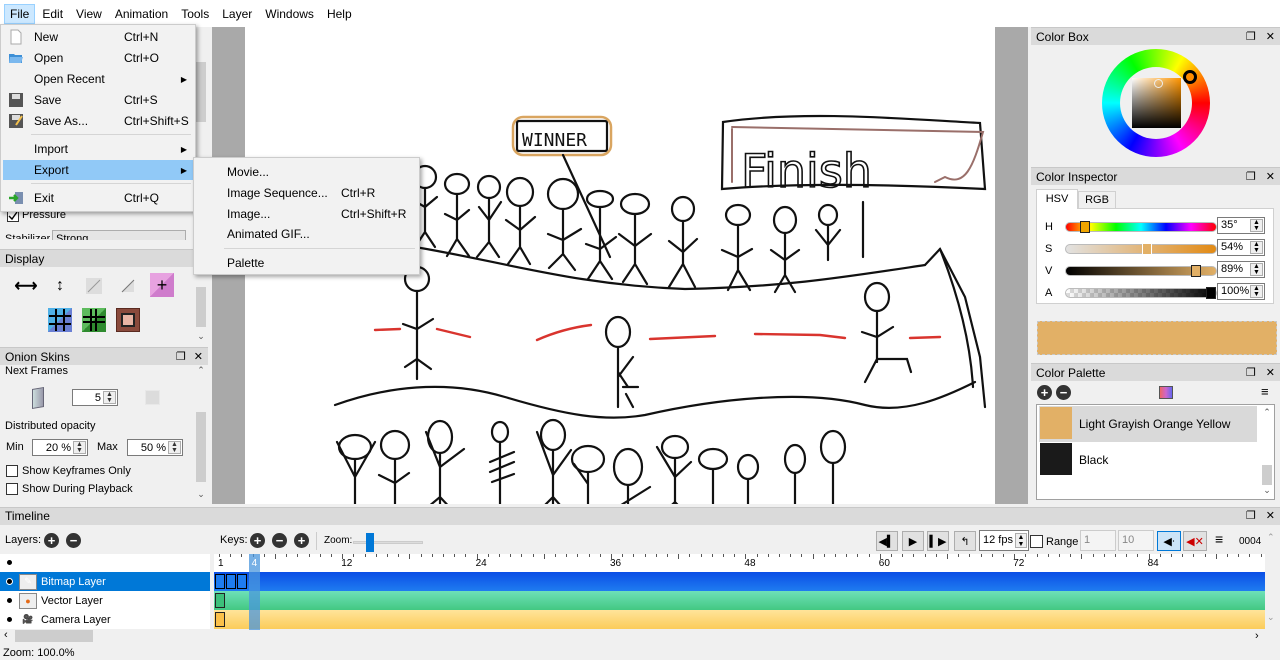 This screenshot has width=1280, height=660. What do you see at coordinates (98, 58) in the screenshot?
I see `menu-item-open: Open Ctrl+O` at bounding box center [98, 58].